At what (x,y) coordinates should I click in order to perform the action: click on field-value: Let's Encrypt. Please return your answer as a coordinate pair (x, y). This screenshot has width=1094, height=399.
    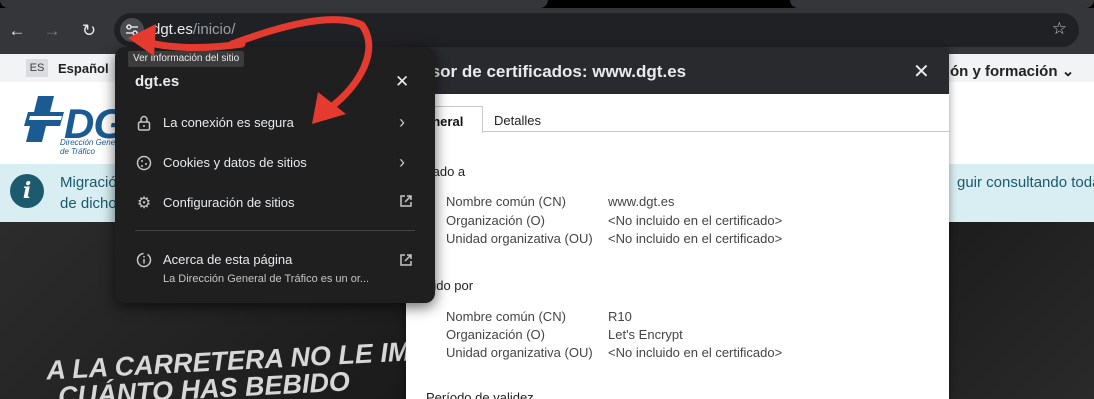
    Looking at the image, I should click on (645, 334).